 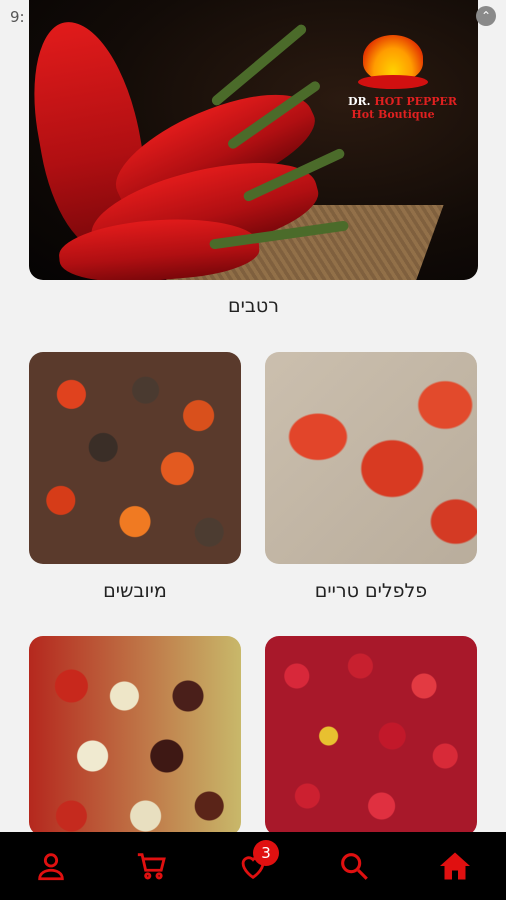 I want to click on brand-logo: DR. HOT PEPPER Hot Boutique, so click(x=402, y=78).